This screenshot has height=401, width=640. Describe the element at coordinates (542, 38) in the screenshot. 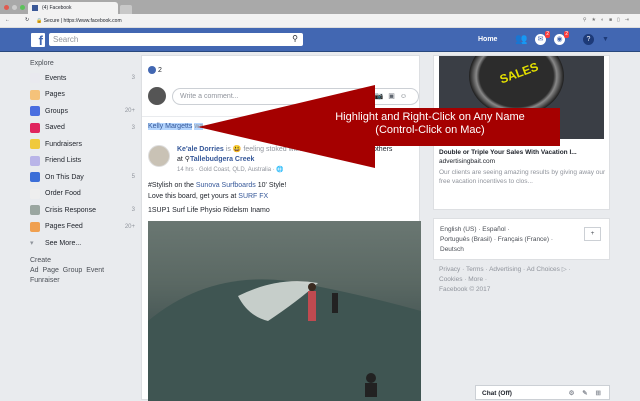

I see `messages-icon: ✉ 2` at that location.